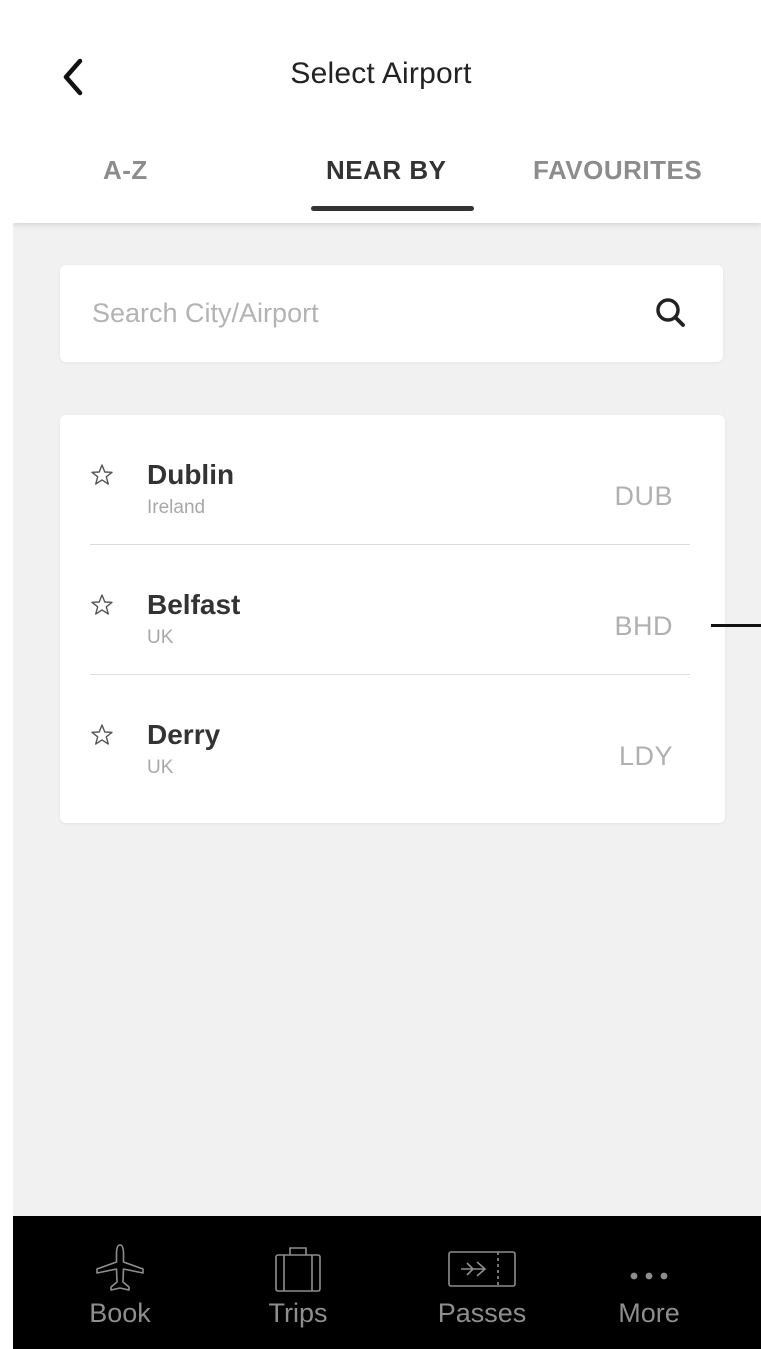  What do you see at coordinates (392, 480) in the screenshot?
I see `airport-row-dublin: Dublin Ireland DUB` at bounding box center [392, 480].